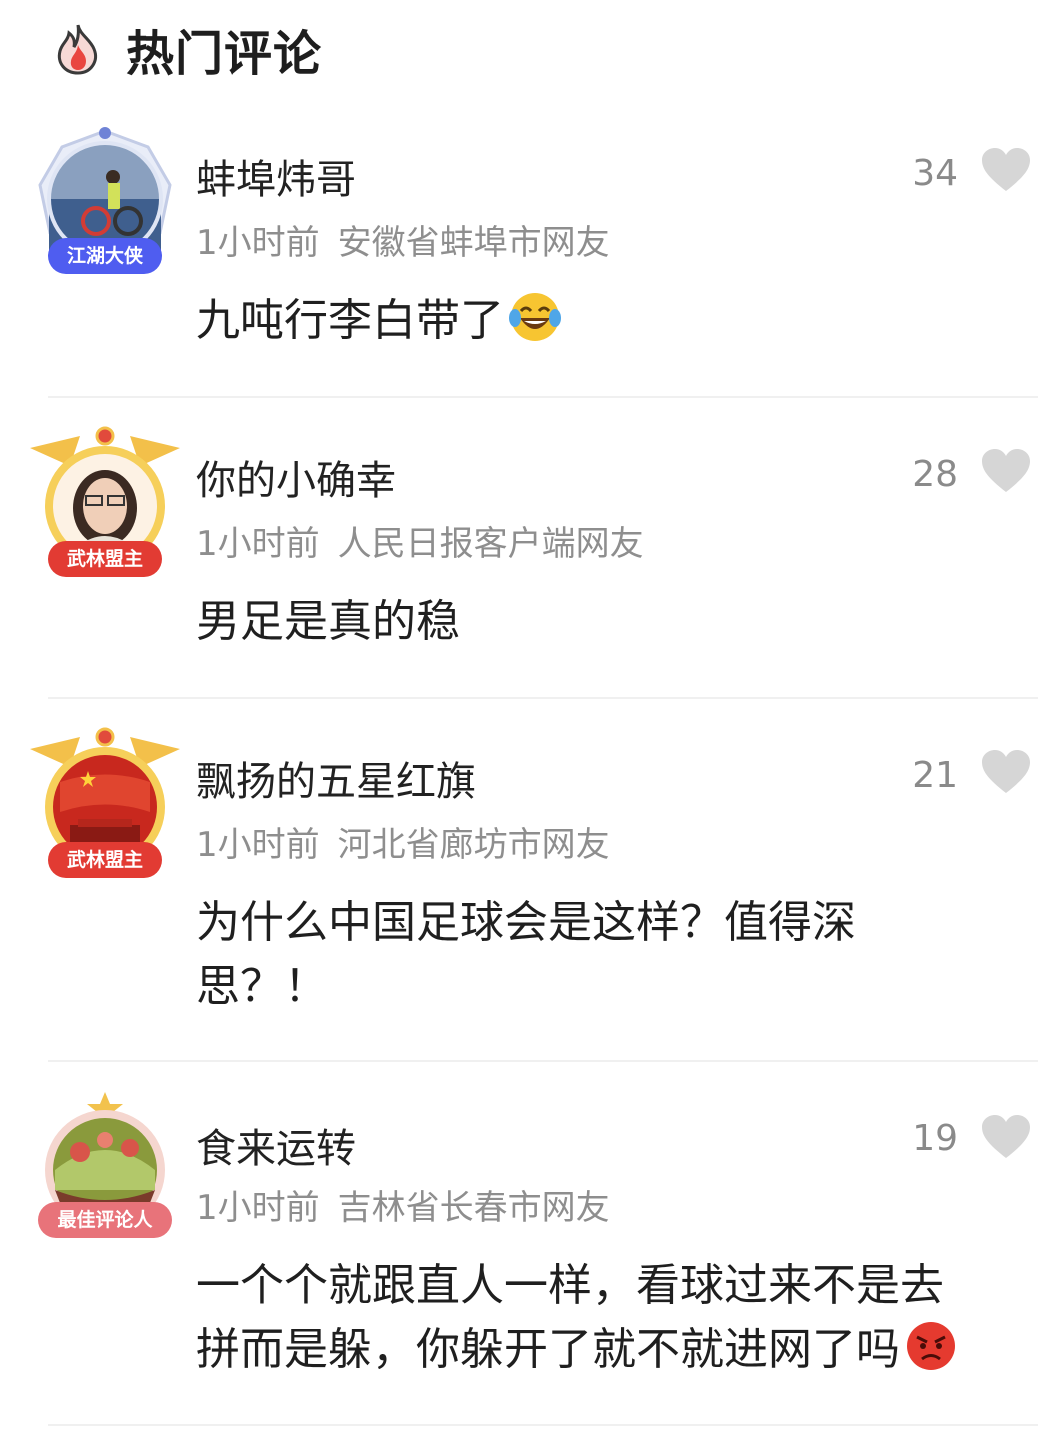 The width and height of the screenshot is (1050, 1446). I want to click on comment-location: 吉林省长春市网友, so click(473, 1208).